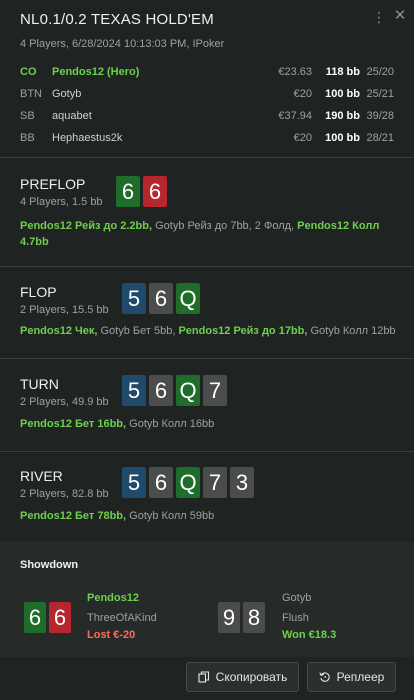 The image size is (414, 700). What do you see at coordinates (41, 476) in the screenshot?
I see `street-name-river: RIVER` at bounding box center [41, 476].